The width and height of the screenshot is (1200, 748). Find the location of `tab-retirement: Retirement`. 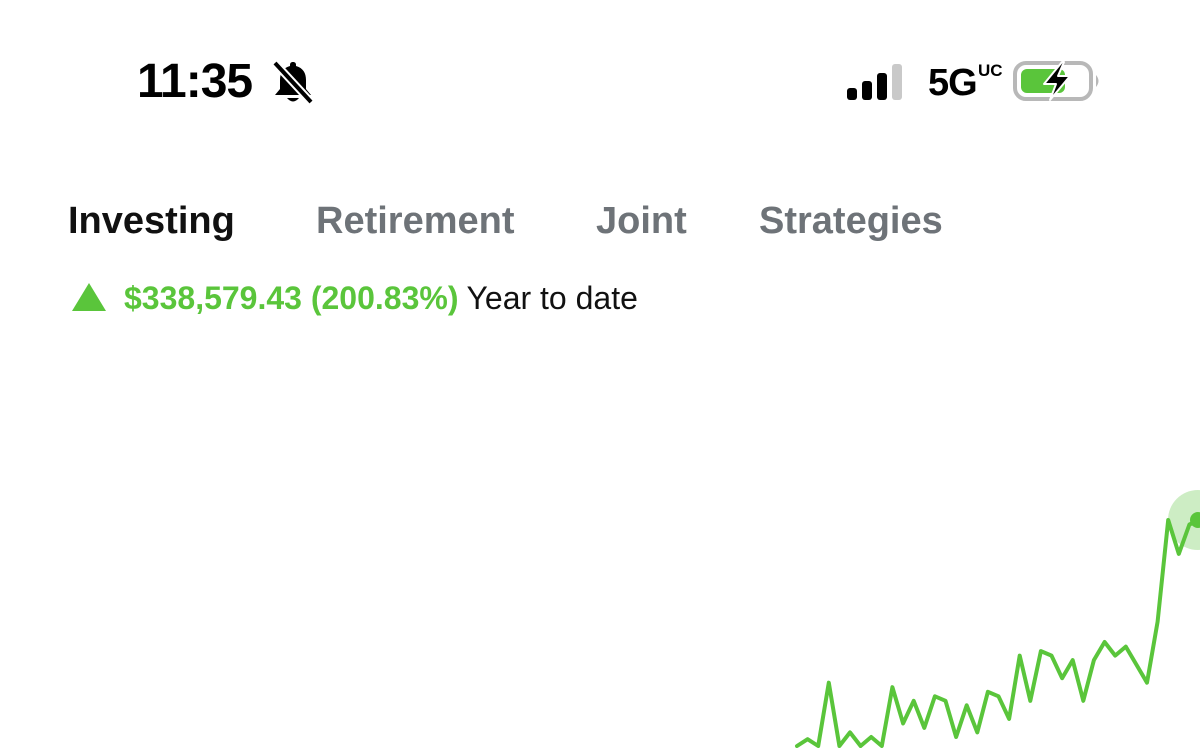

tab-retirement: Retirement is located at coordinates (415, 221).